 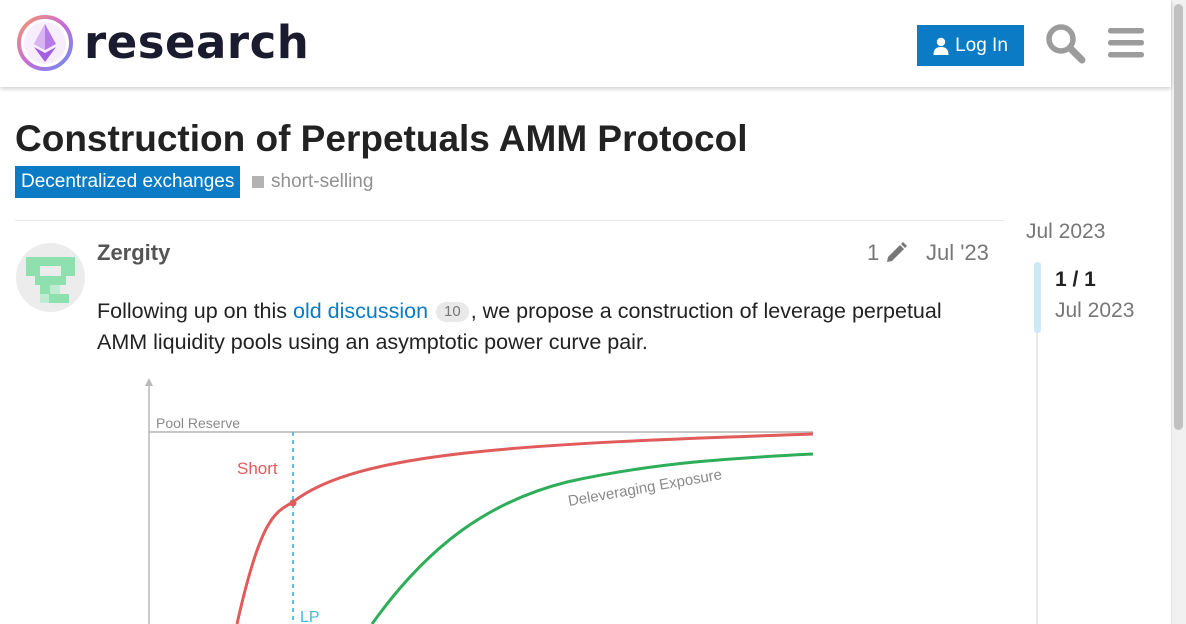 I want to click on timeline-current-date: Jul 2023, so click(x=1095, y=310).